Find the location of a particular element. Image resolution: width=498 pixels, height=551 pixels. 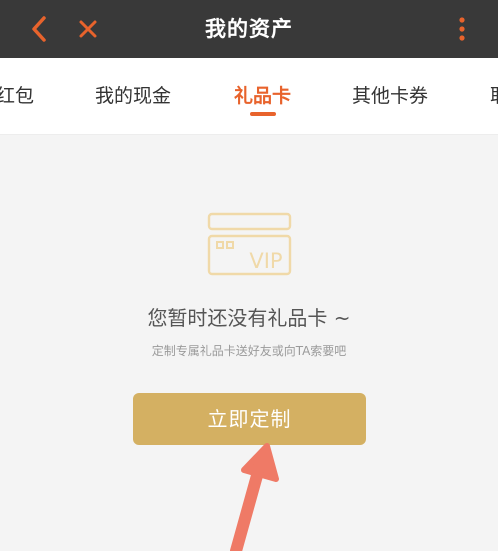

page-title: 我的资产 is located at coordinates (249, 29).